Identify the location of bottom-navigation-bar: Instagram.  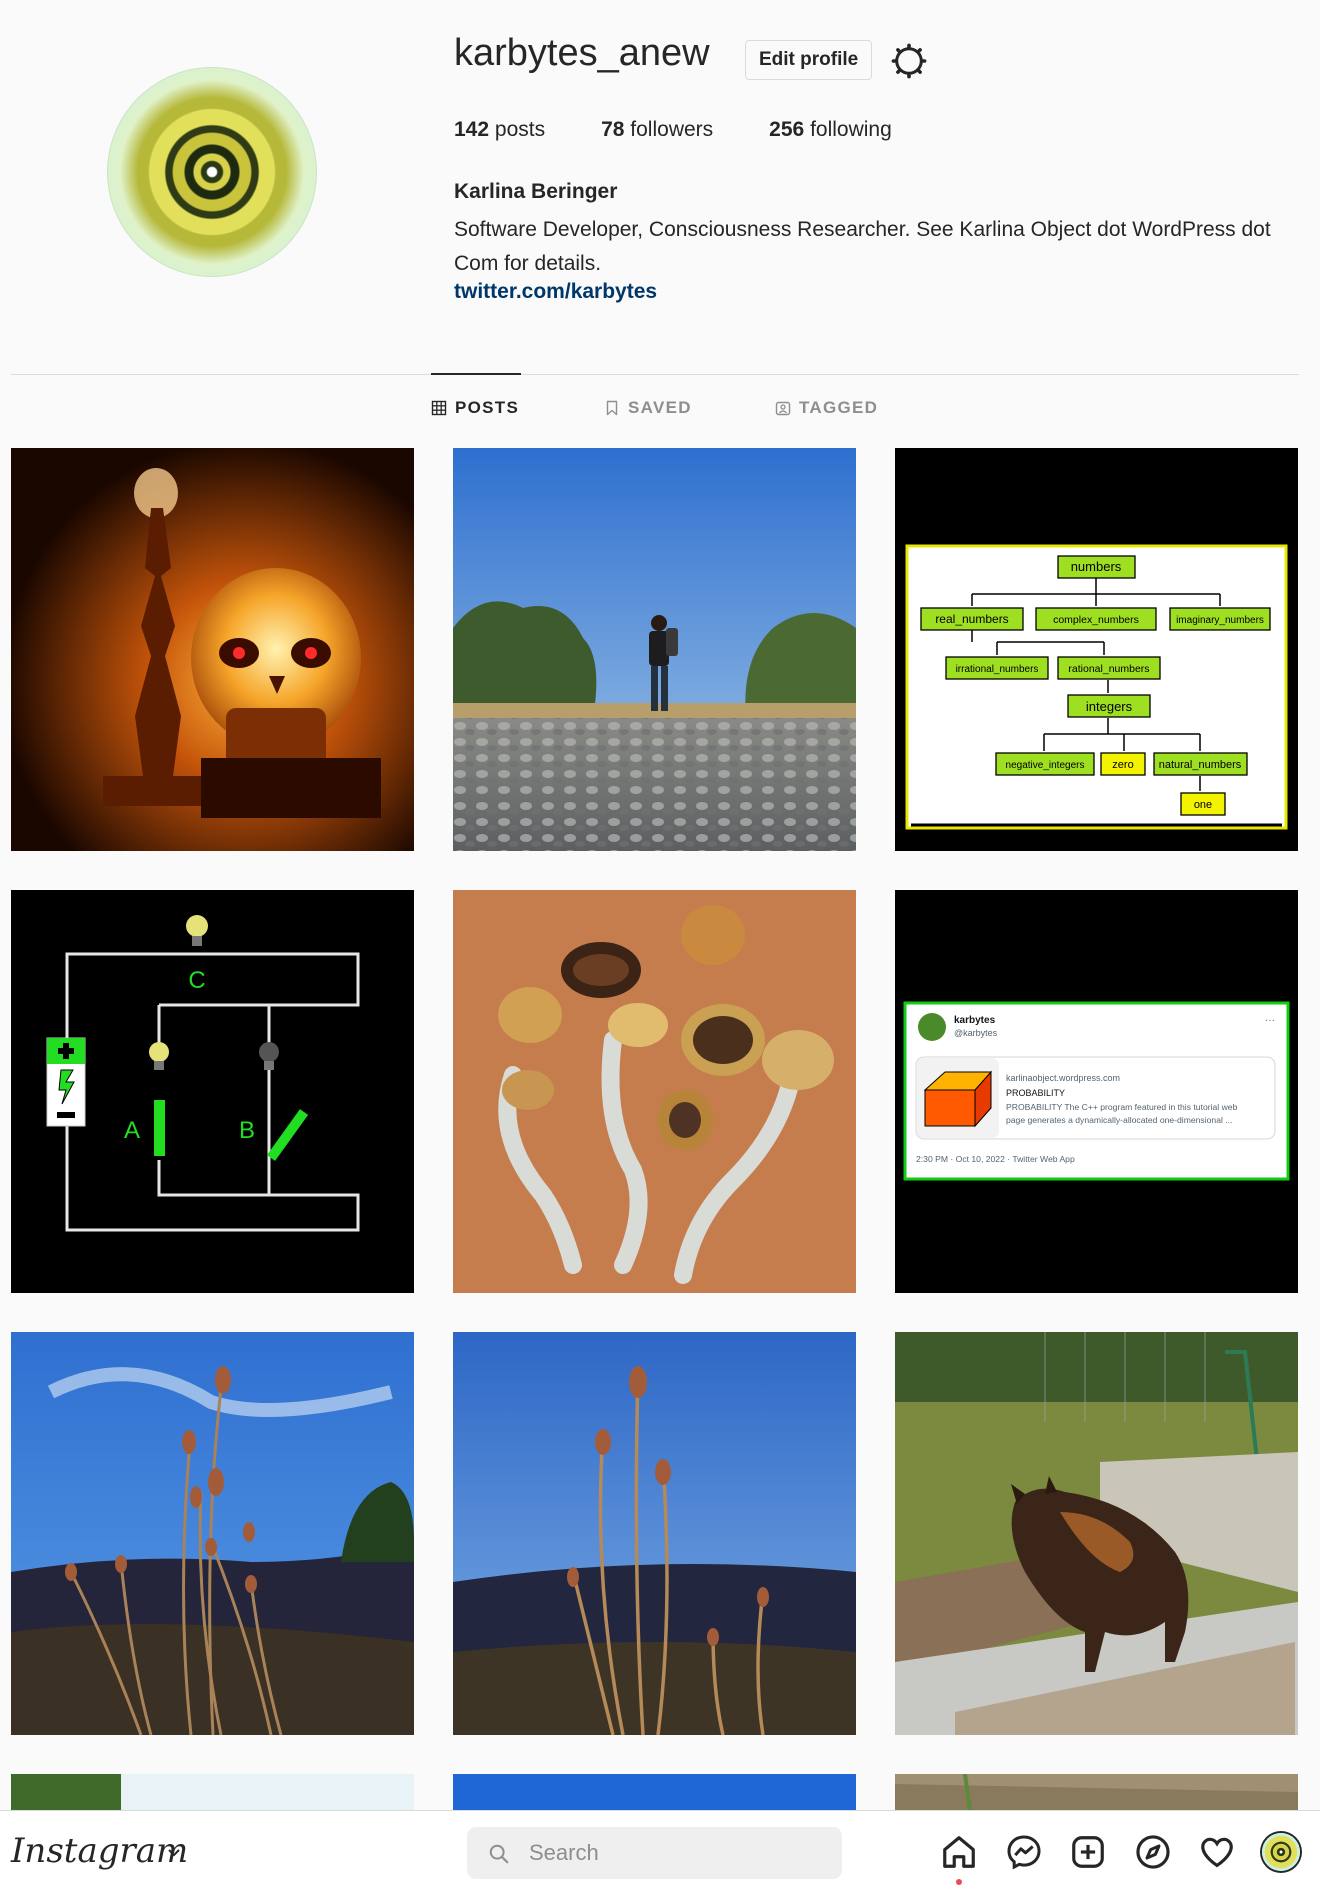
(660, 1853).